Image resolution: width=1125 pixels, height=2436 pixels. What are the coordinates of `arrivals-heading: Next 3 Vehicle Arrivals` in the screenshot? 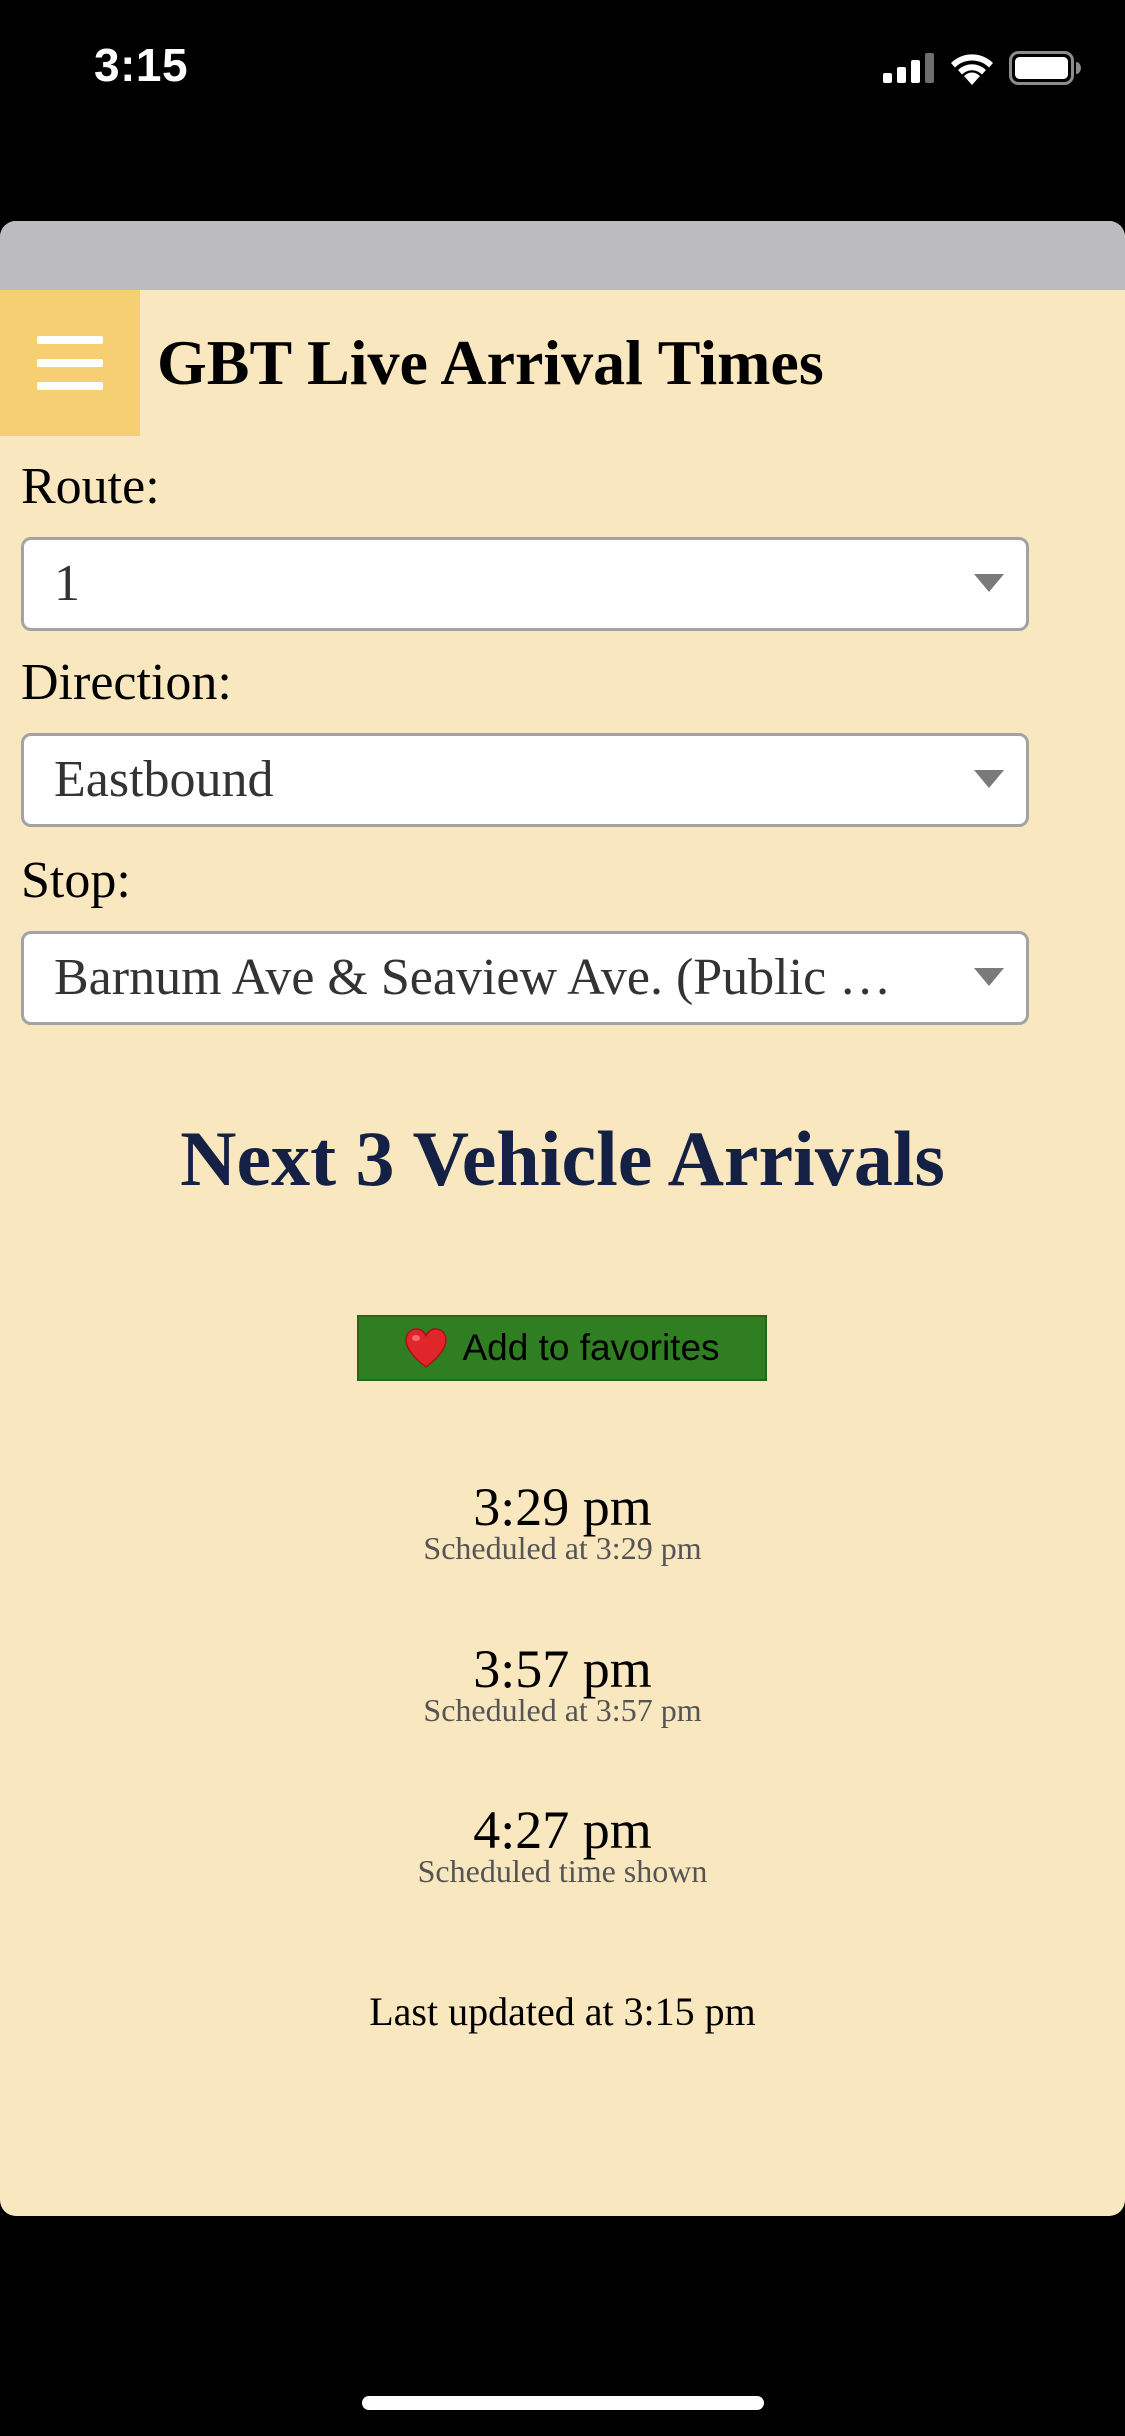 It's located at (562, 1158).